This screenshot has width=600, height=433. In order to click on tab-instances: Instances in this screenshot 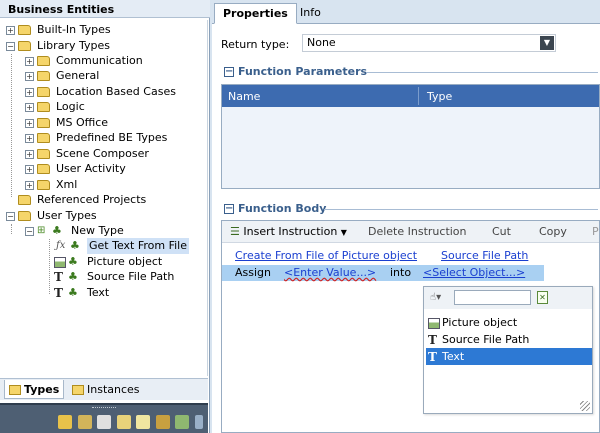, I will do `click(106, 389)`.